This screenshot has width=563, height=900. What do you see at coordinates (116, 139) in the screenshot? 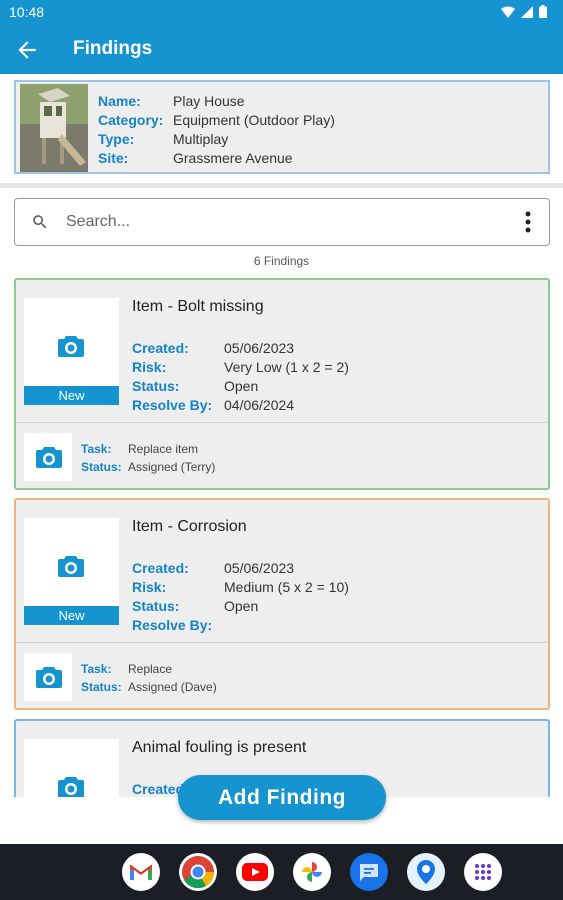
I see `asset-label: Type:` at bounding box center [116, 139].